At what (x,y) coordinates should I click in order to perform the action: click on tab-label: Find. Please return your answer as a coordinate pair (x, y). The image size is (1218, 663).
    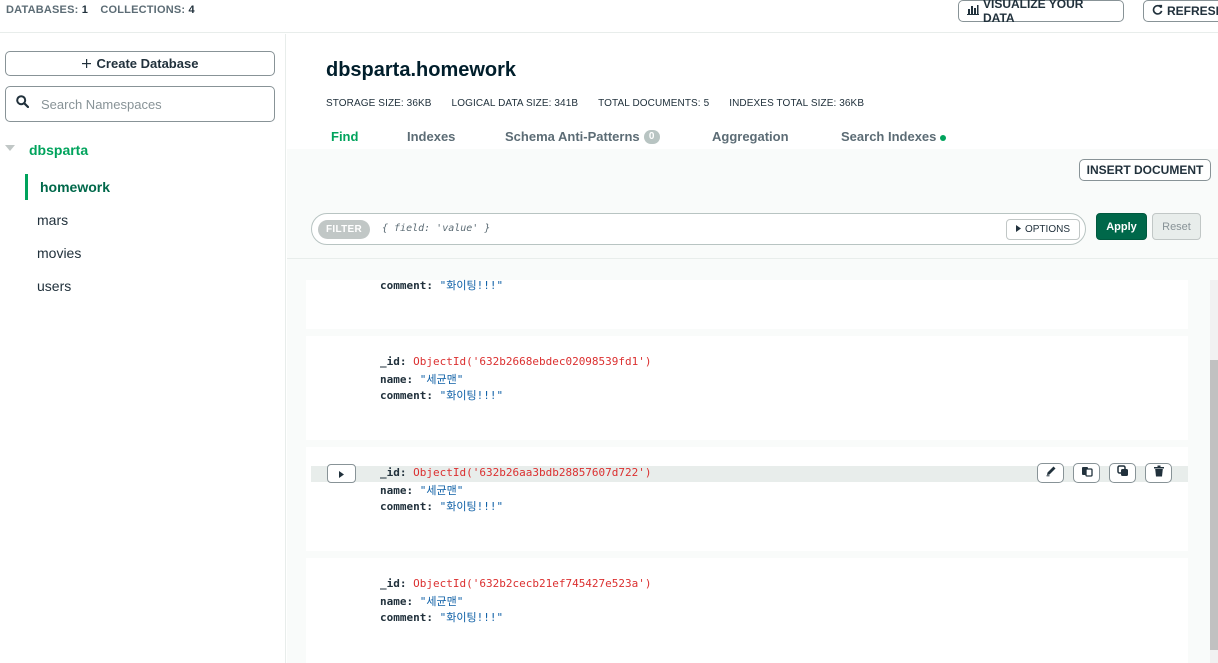
    Looking at the image, I should click on (345, 136).